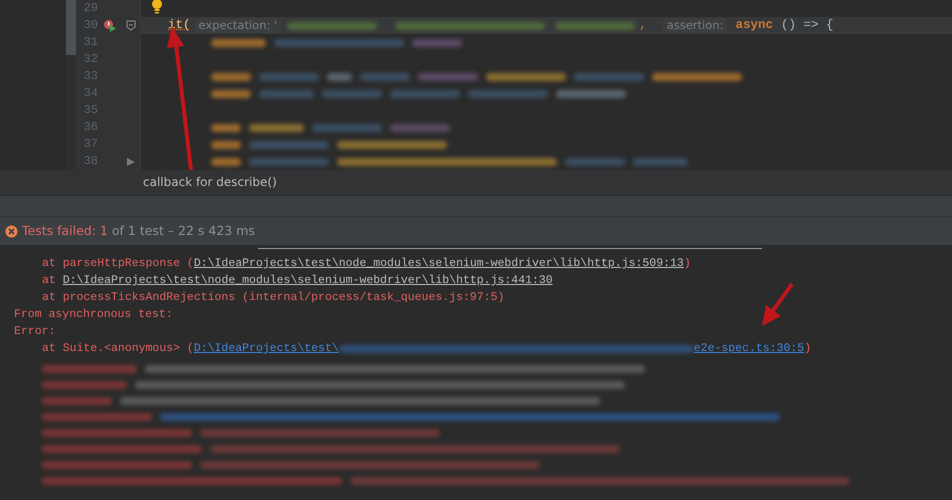 This screenshot has width=952, height=500. What do you see at coordinates (179, 25) in the screenshot?
I see `code-text: it(` at bounding box center [179, 25].